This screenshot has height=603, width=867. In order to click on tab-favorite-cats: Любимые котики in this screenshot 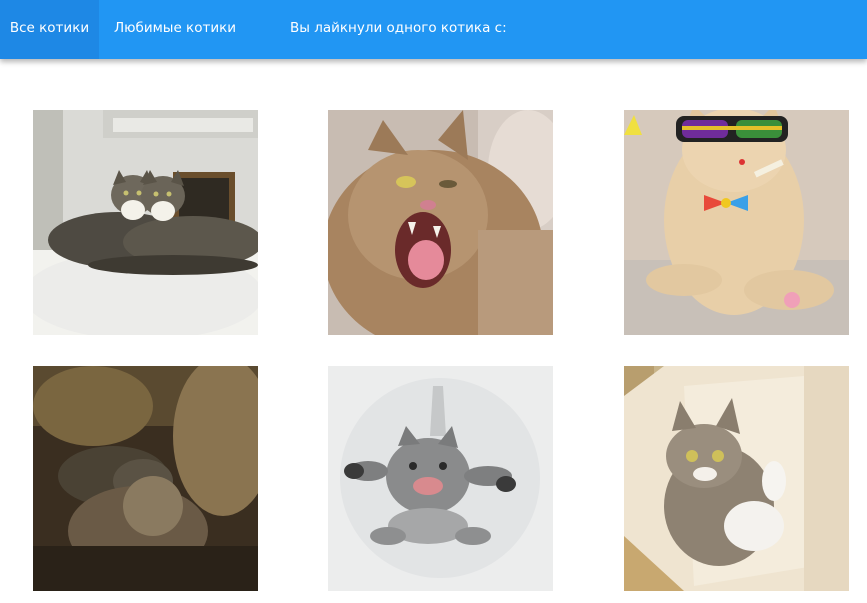, I will do `click(169, 29)`.